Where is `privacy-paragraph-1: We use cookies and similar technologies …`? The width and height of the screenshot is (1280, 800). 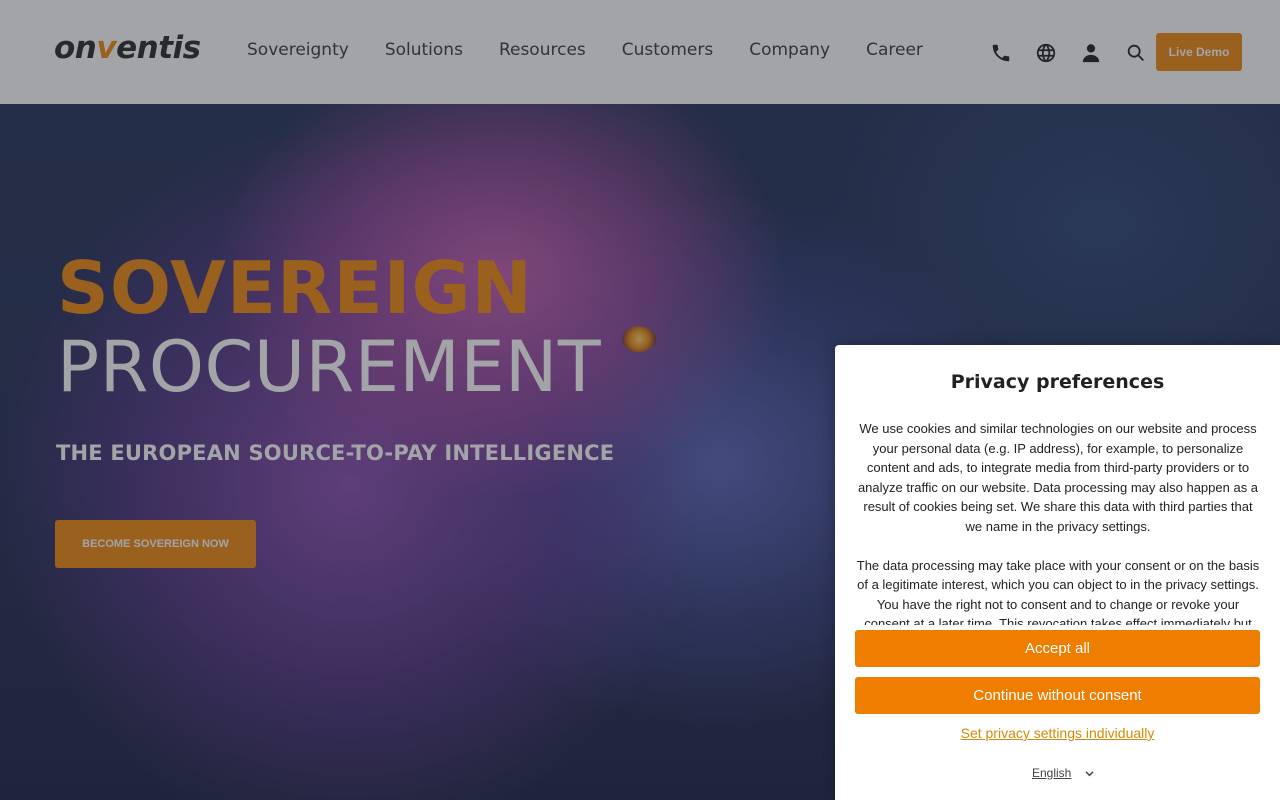
privacy-paragraph-1: We use cookies and similar technologies … is located at coordinates (1058, 477).